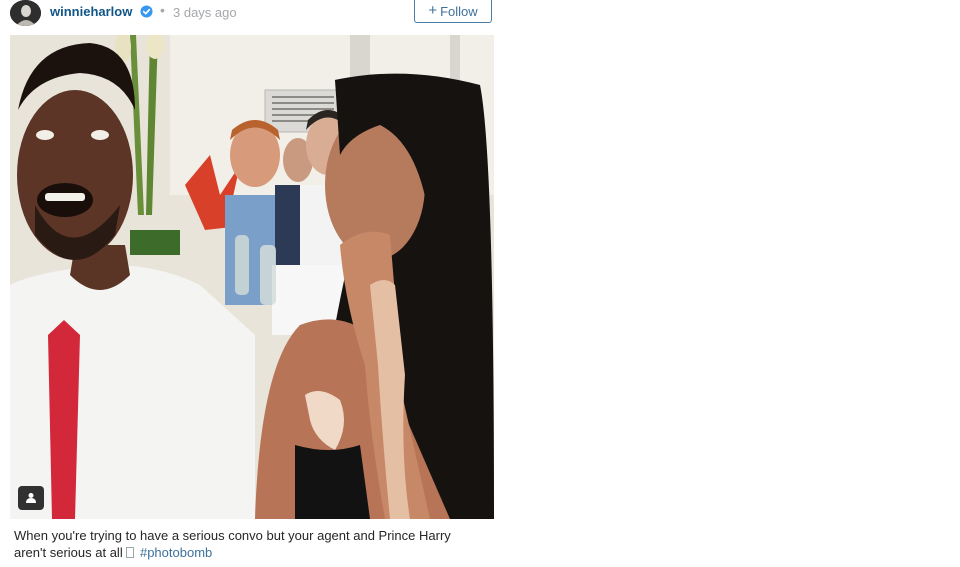  Describe the element at coordinates (176, 552) in the screenshot. I see `hashtag-link: #photobomb` at that location.